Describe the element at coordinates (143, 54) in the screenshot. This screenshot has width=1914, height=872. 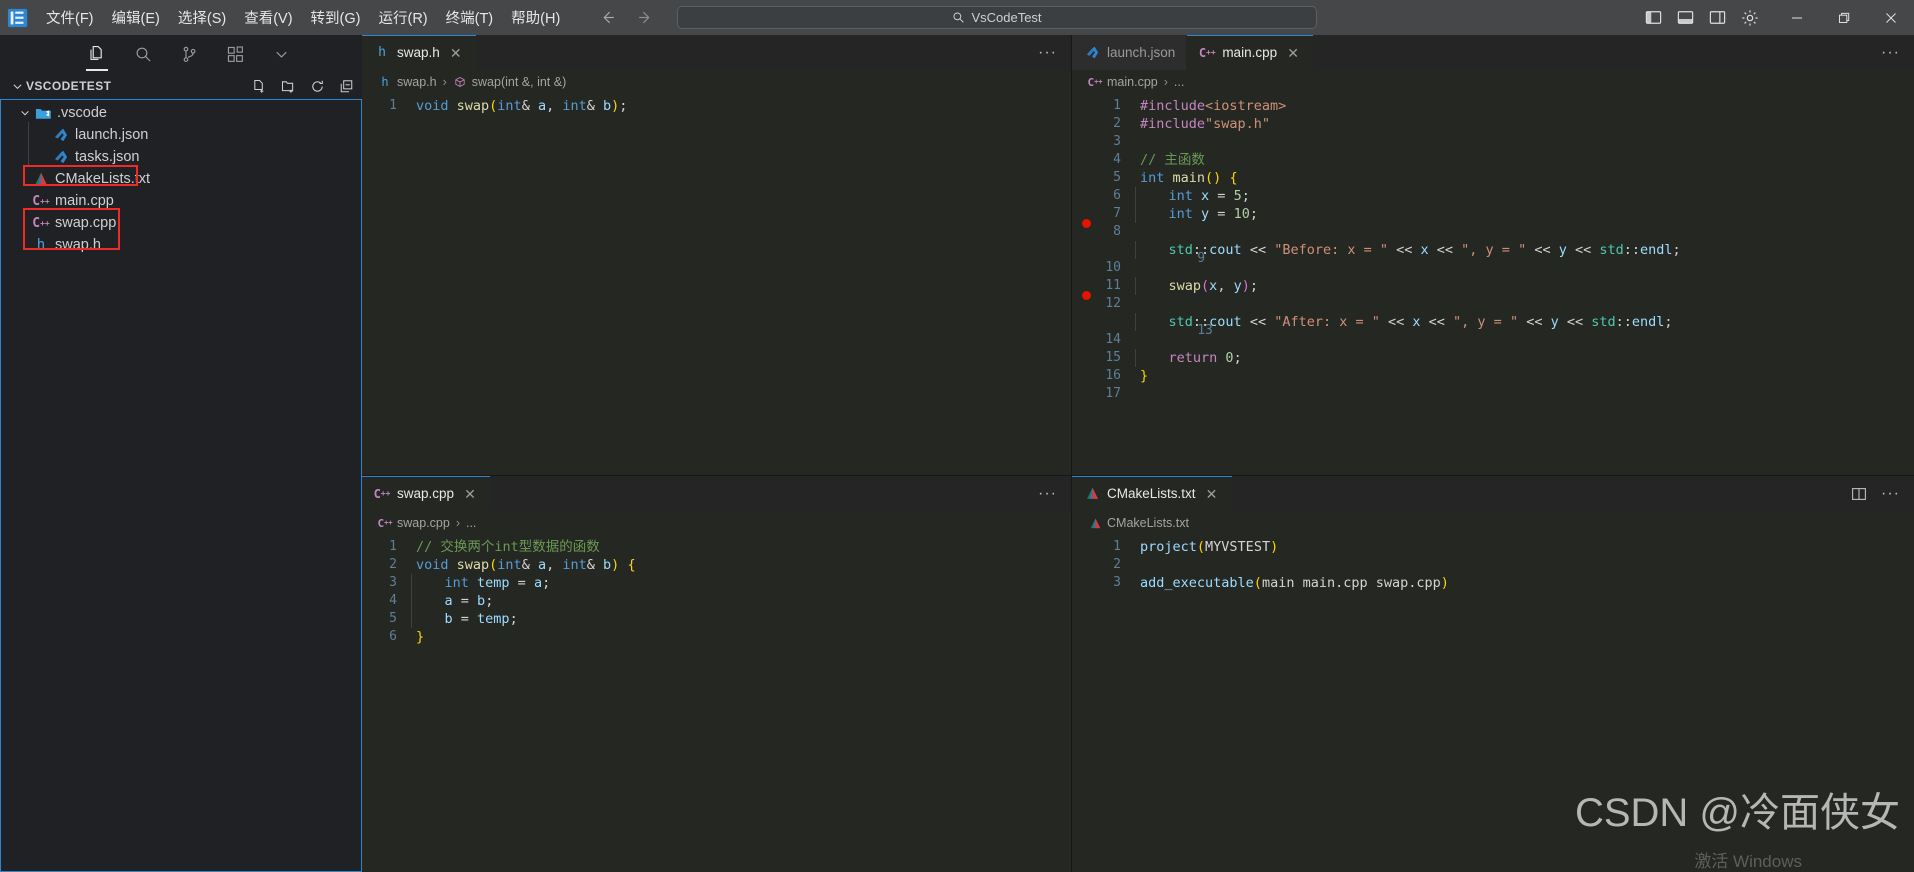
I see `activity-search` at that location.